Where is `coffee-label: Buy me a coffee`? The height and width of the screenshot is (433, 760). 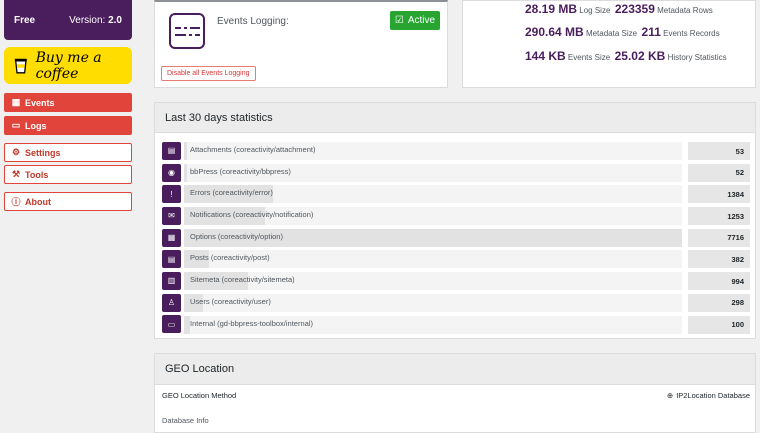 coffee-label: Buy me a coffee is located at coordinates (68, 65).